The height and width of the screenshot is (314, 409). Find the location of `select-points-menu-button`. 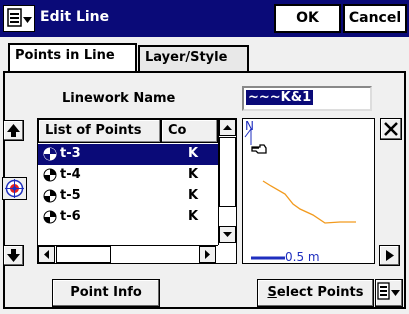

select-points-menu-button is located at coordinates (389, 293).